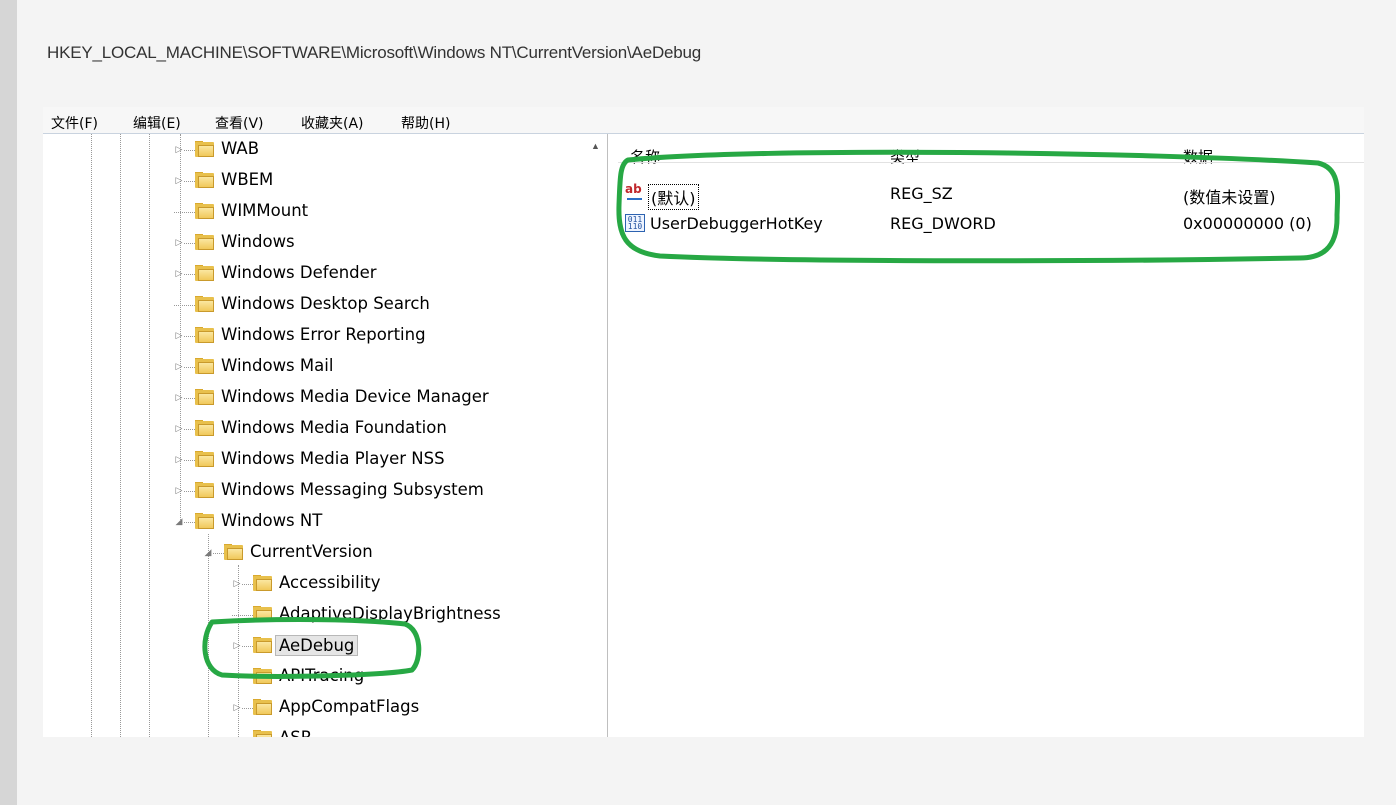 This screenshot has height=805, width=1396. I want to click on tree-node: WIMMount, so click(323, 212).